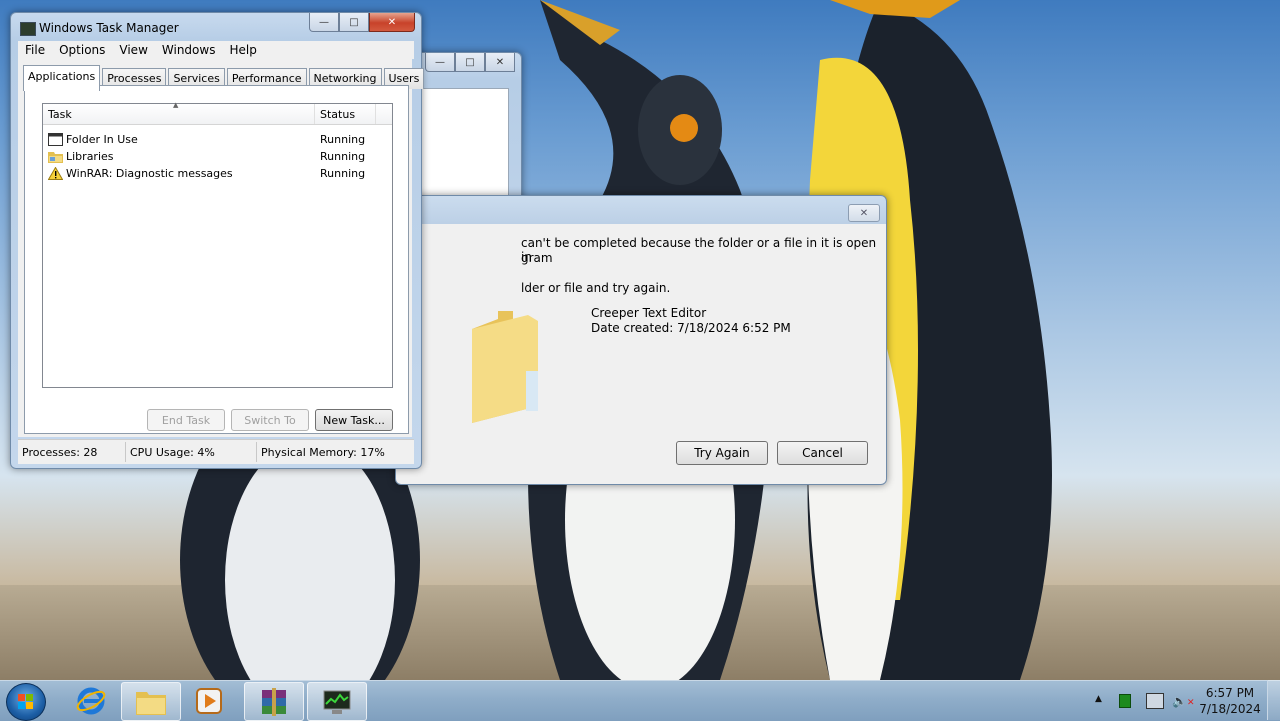 Image resolution: width=1280 pixels, height=723 pixels. I want to click on taskbar-internet-explorer, so click(91, 700).